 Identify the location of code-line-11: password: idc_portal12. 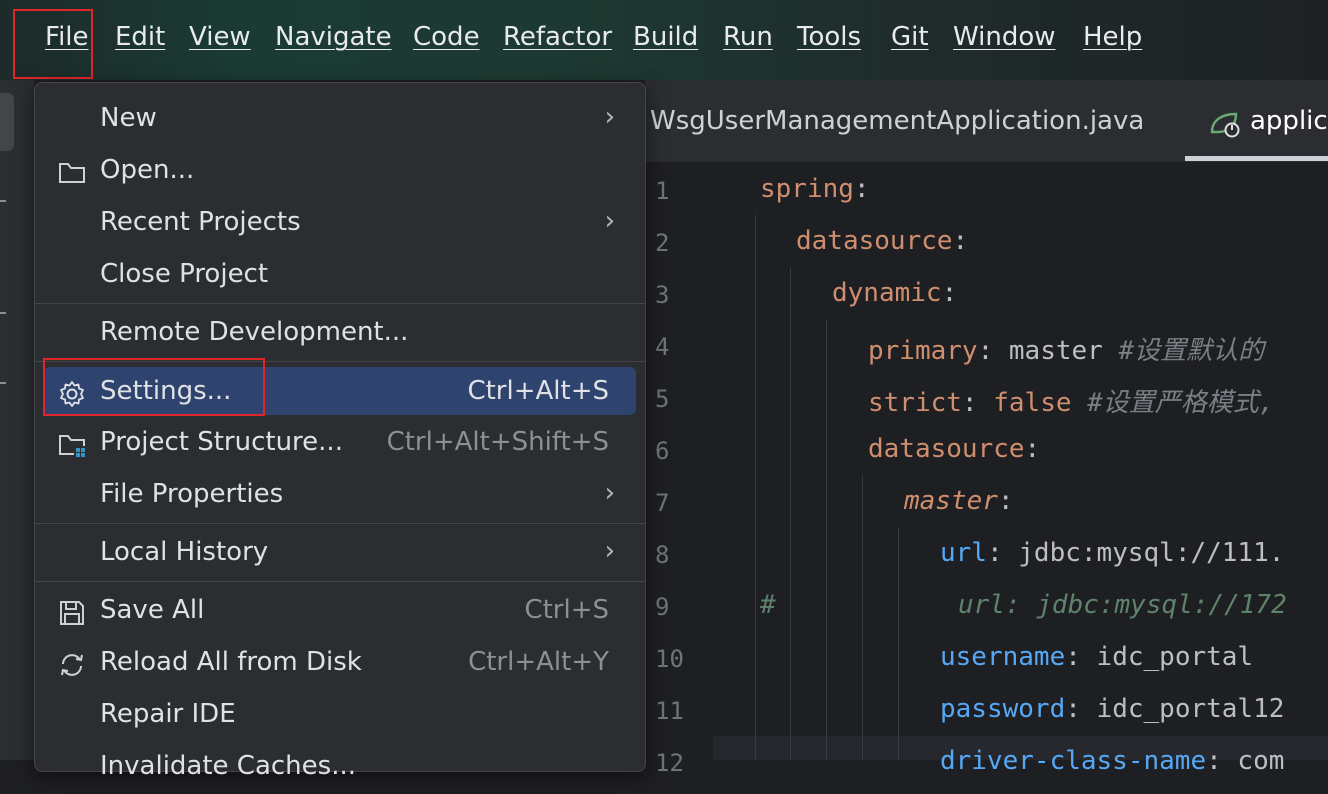
(1112, 709).